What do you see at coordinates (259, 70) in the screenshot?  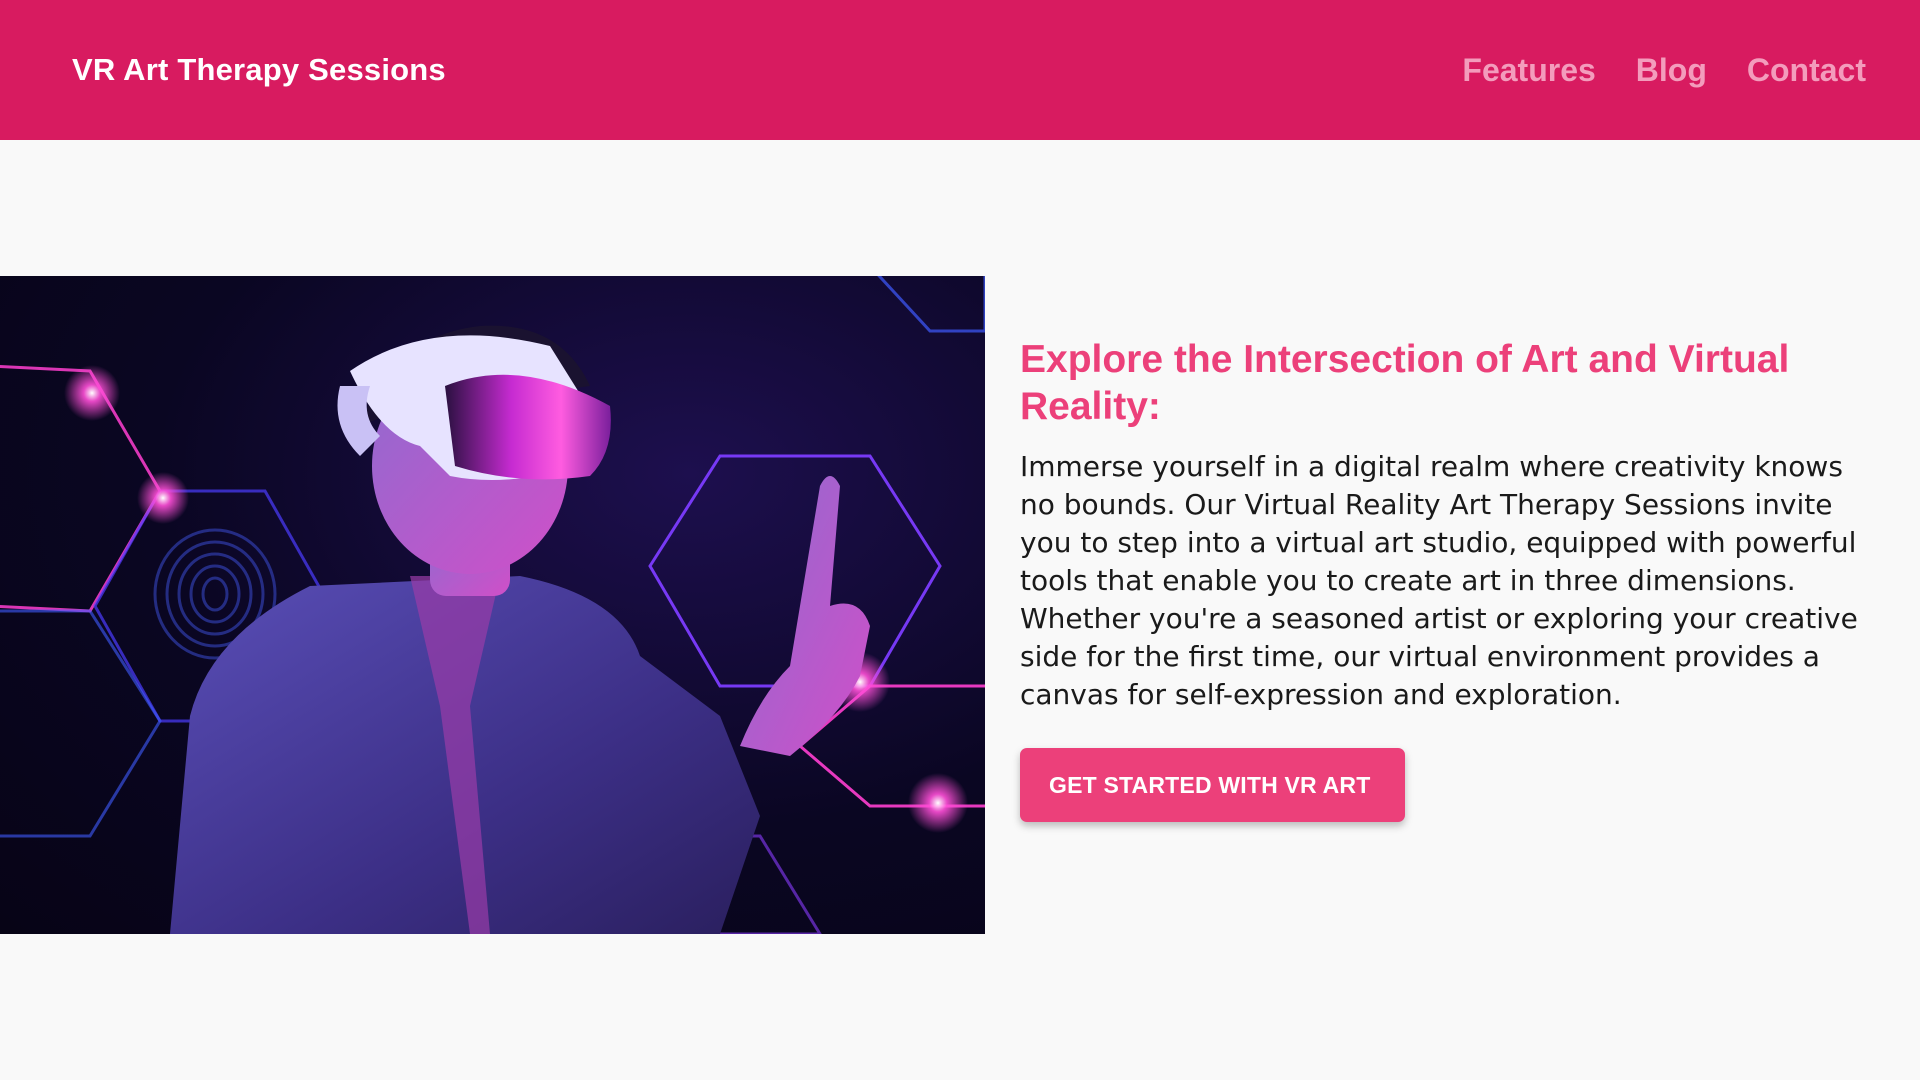 I see `brand-logo-link: VR Art Therapy Sessions` at bounding box center [259, 70].